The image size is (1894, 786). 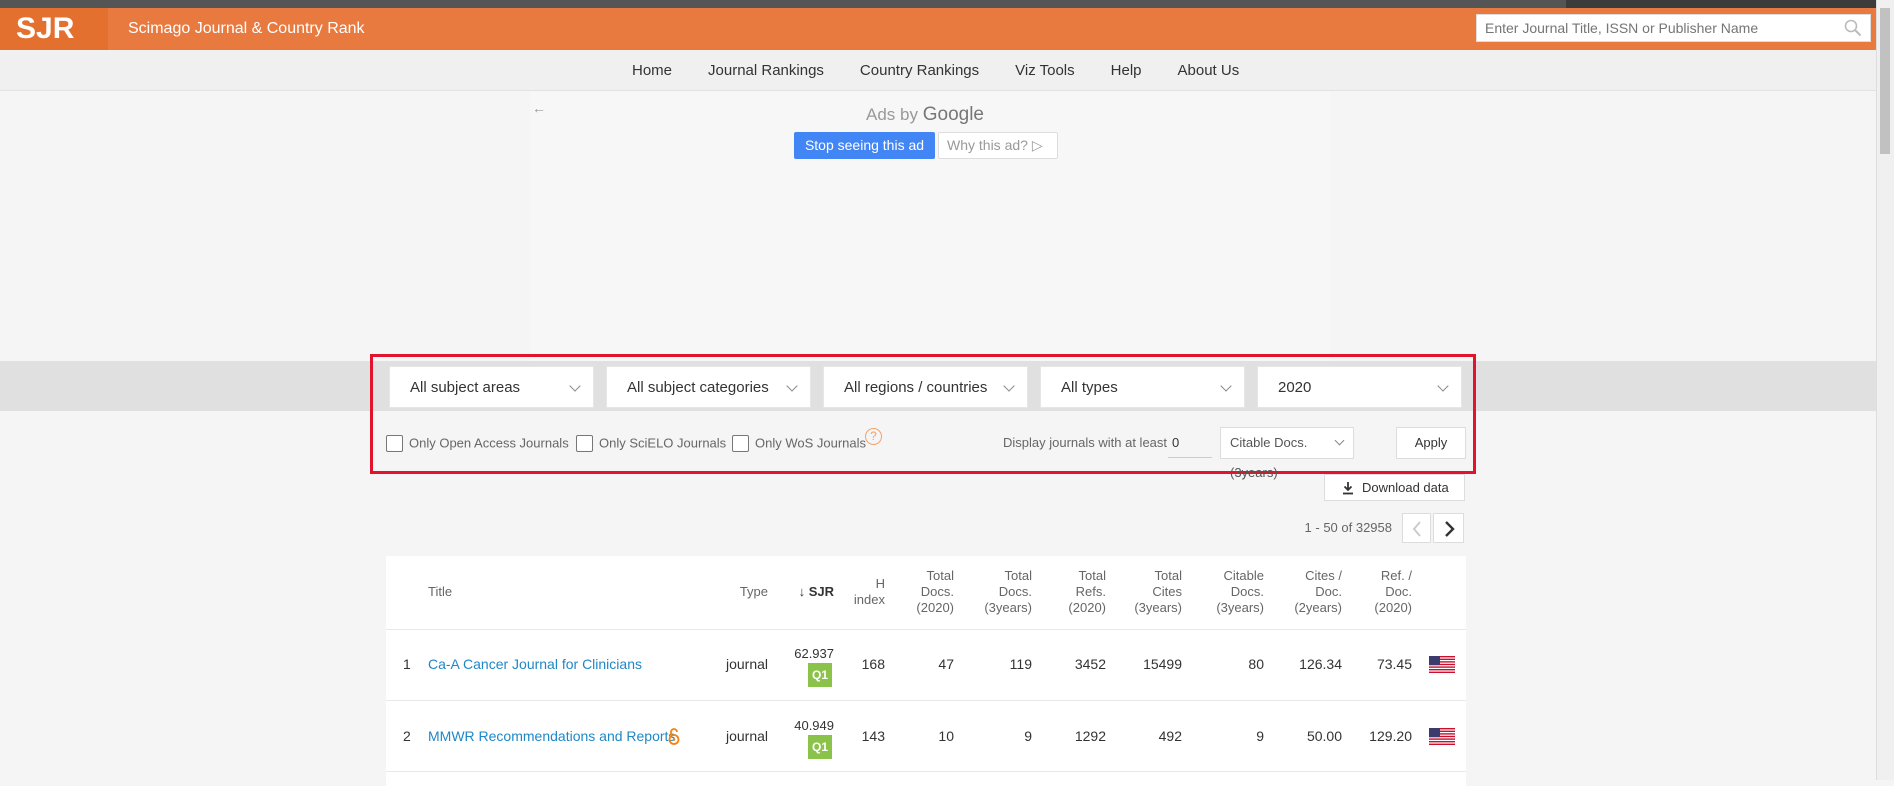 What do you see at coordinates (1394, 664) in the screenshot?
I see `row-1-ref-per-doc: 73.45` at bounding box center [1394, 664].